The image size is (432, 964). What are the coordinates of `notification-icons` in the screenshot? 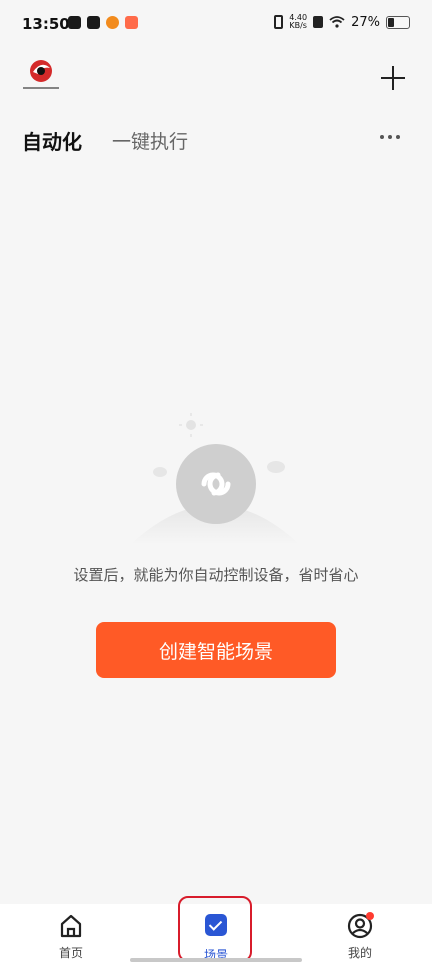 It's located at (103, 22).